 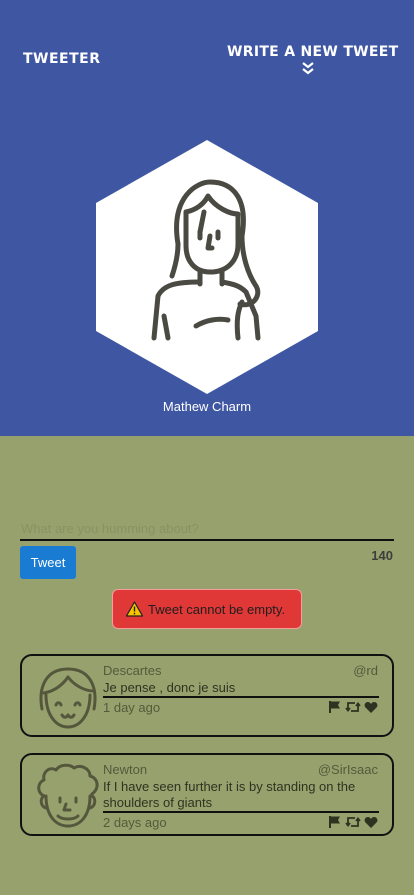 I want to click on brand-logo: TWEETER, so click(x=62, y=59).